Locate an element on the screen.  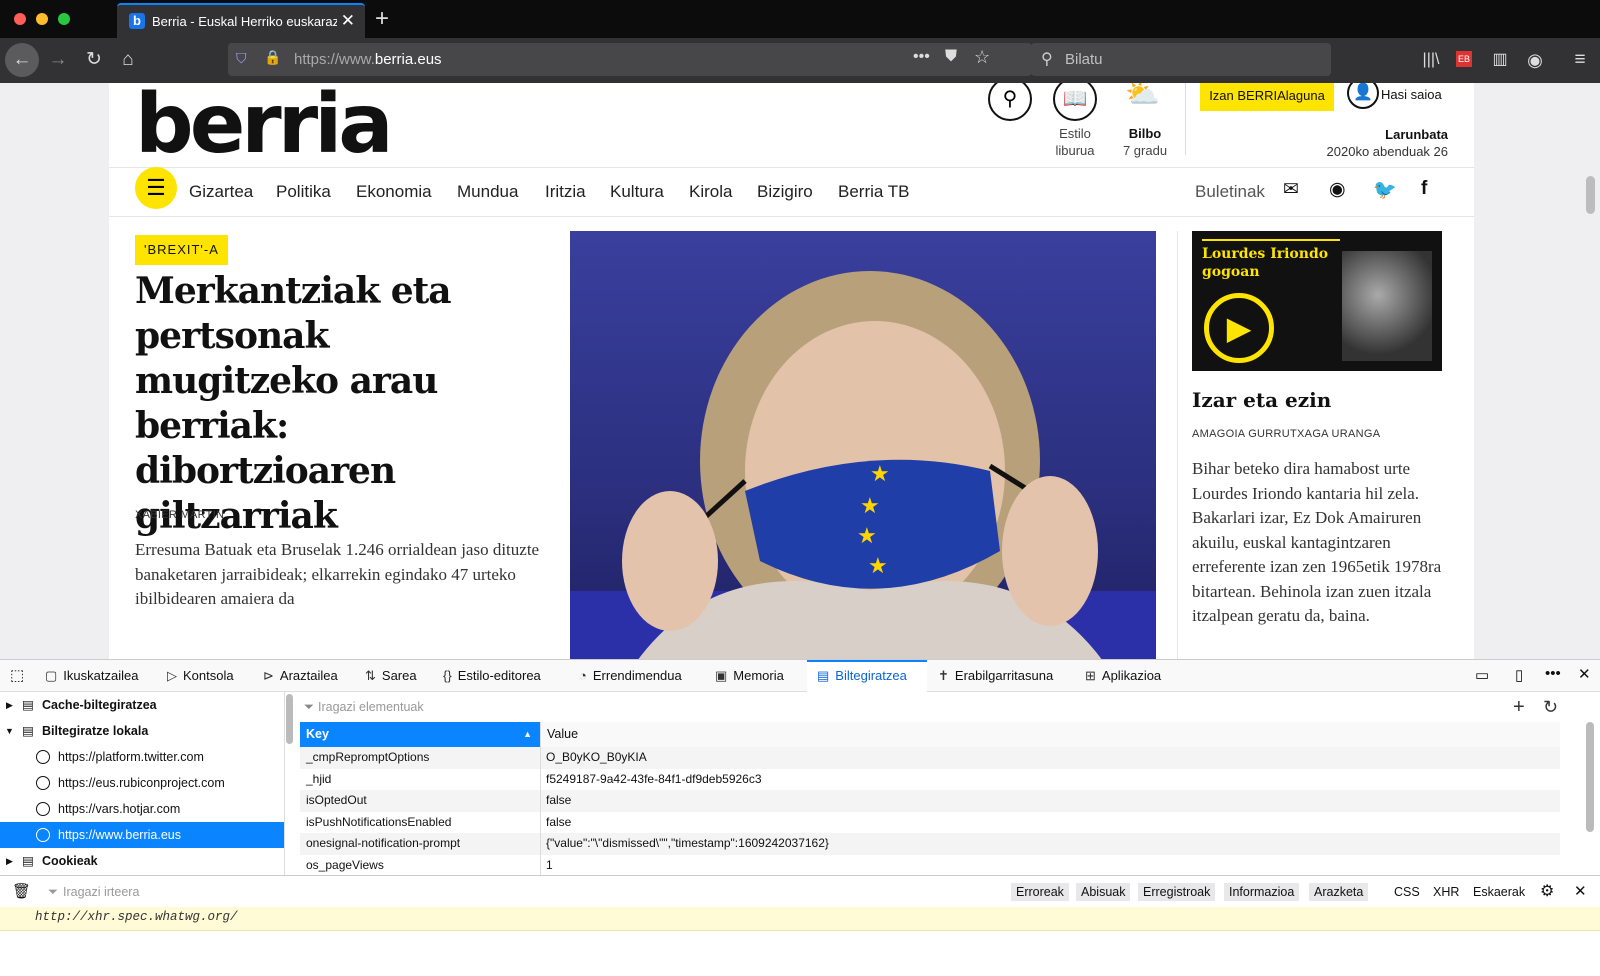
back-button: ← is located at coordinates (22, 60).